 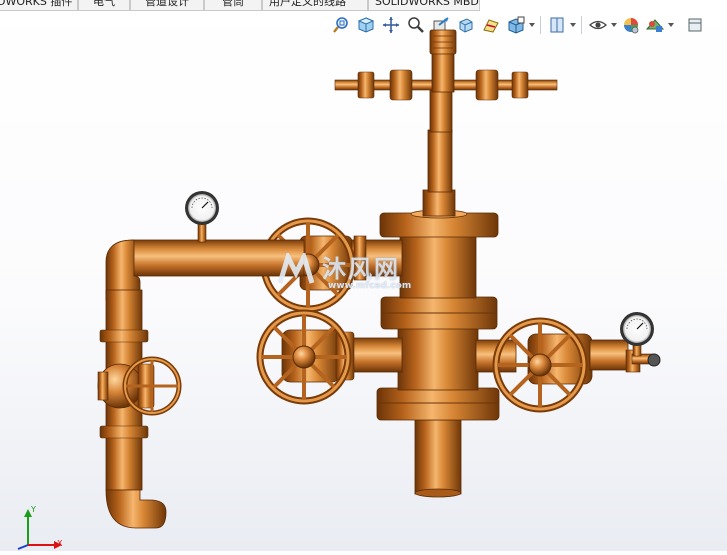 What do you see at coordinates (202, 217) in the screenshot?
I see `pressure-gauge-left` at bounding box center [202, 217].